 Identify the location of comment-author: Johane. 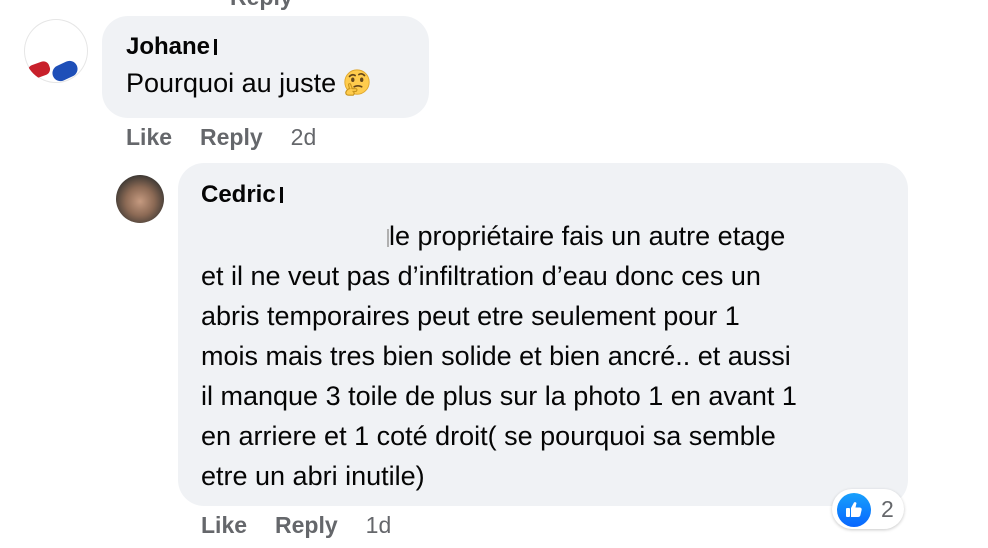
(172, 47).